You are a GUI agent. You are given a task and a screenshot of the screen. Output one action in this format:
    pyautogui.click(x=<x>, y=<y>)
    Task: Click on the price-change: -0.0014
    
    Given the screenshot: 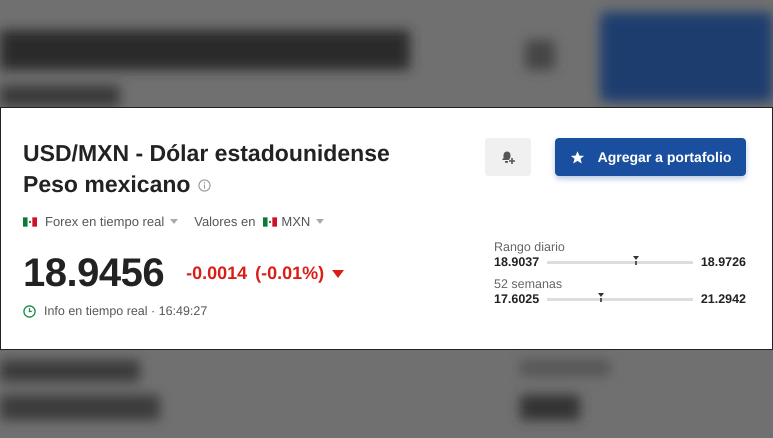 What is the action you would take?
    pyautogui.click(x=217, y=273)
    